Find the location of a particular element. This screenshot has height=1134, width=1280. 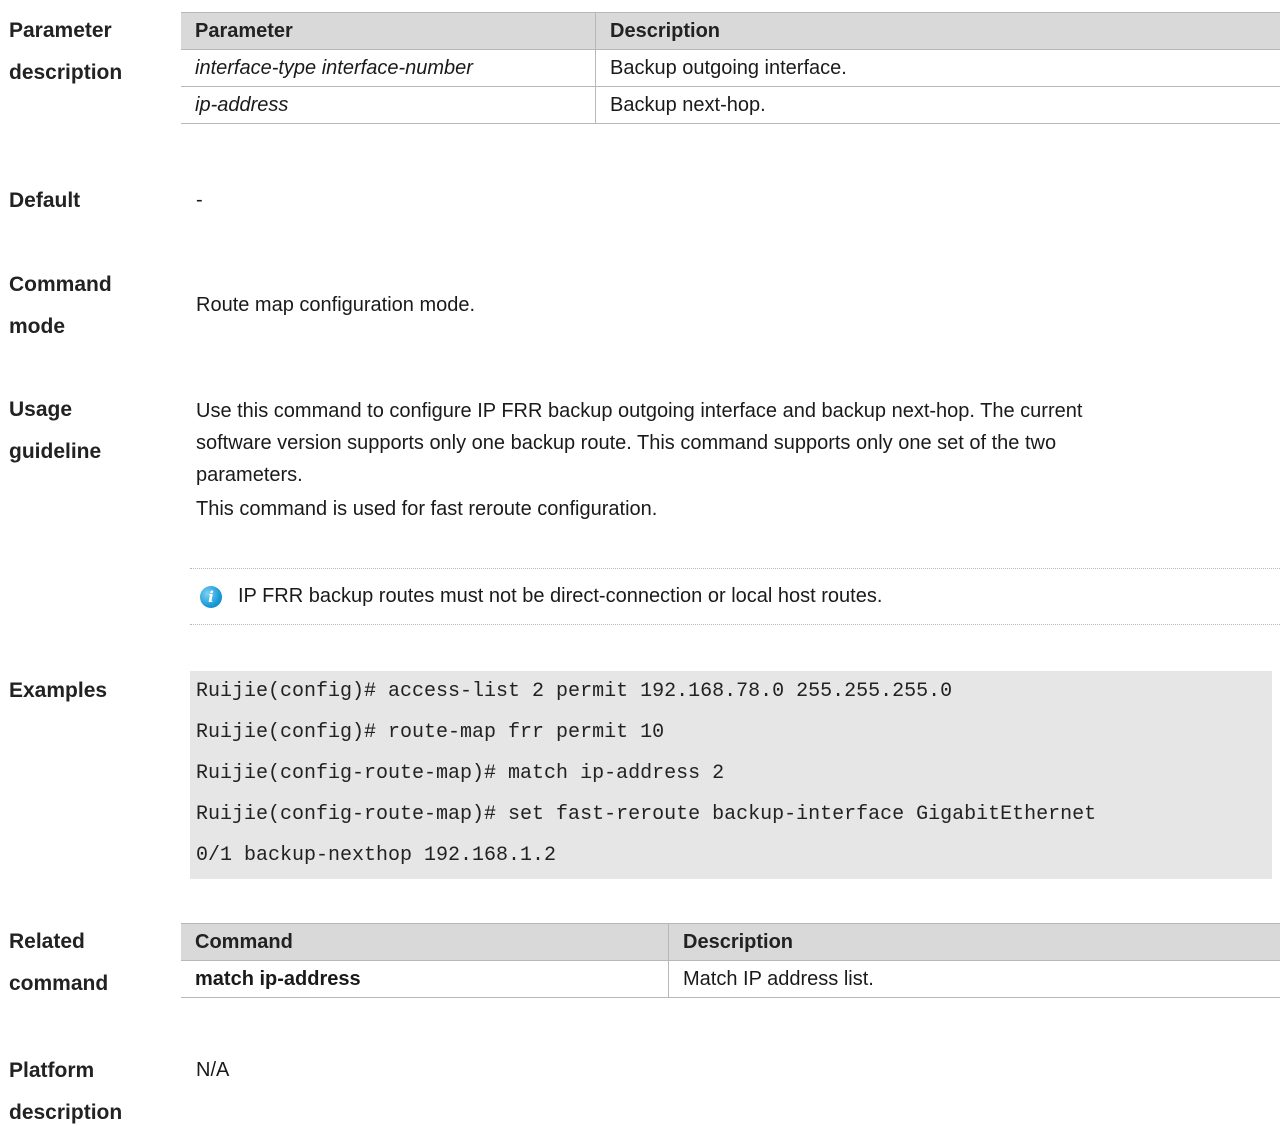

related-section-label: Related command is located at coordinates (91, 963).